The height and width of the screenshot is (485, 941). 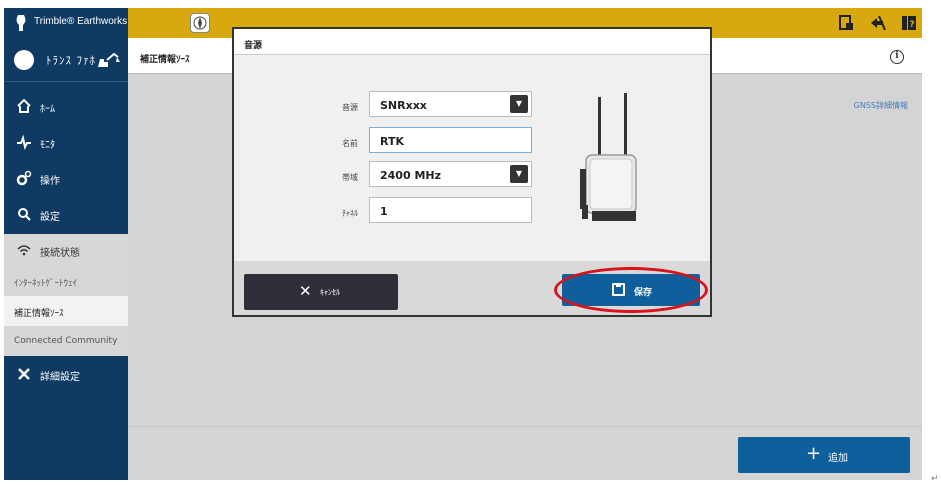 What do you see at coordinates (24, 374) in the screenshot?
I see `tools-icon` at bounding box center [24, 374].